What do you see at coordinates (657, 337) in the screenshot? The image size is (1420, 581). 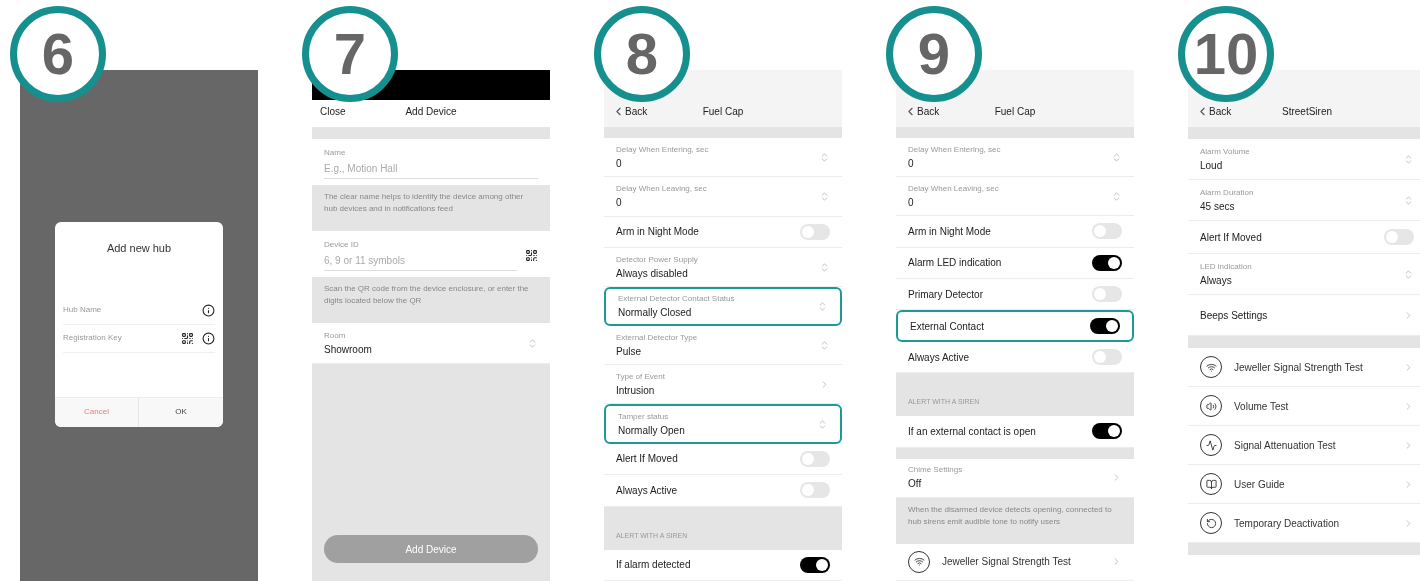 I see `setting-label: External Detector Type` at bounding box center [657, 337].